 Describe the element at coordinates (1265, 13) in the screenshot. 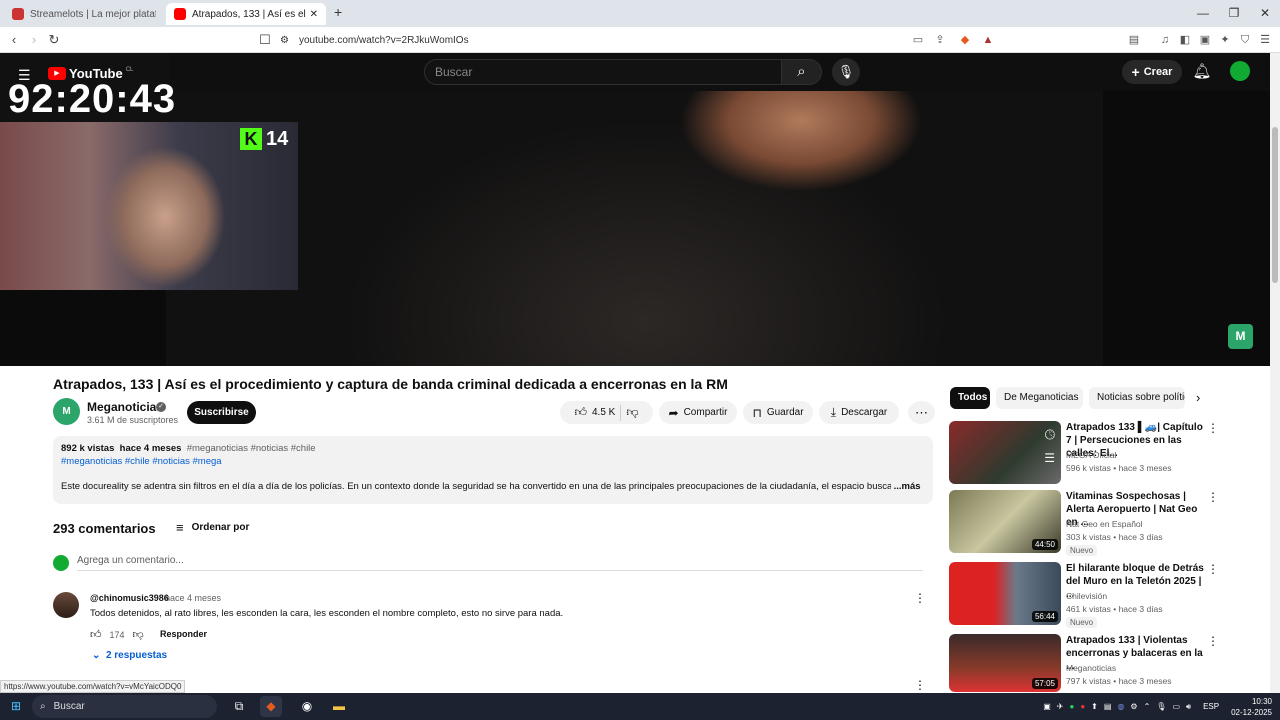

I see `close-window-icon: ✕` at that location.